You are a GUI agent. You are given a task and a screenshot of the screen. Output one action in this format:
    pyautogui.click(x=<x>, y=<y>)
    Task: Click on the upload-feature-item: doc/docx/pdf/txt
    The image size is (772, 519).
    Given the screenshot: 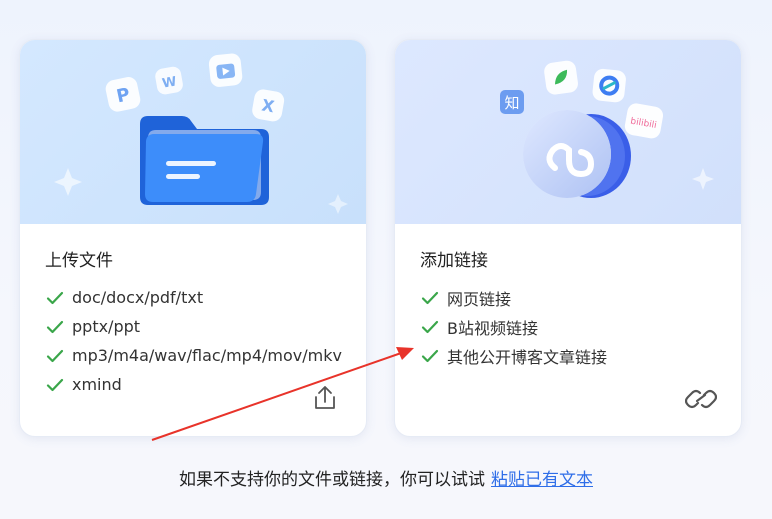 What is the action you would take?
    pyautogui.click(x=194, y=297)
    